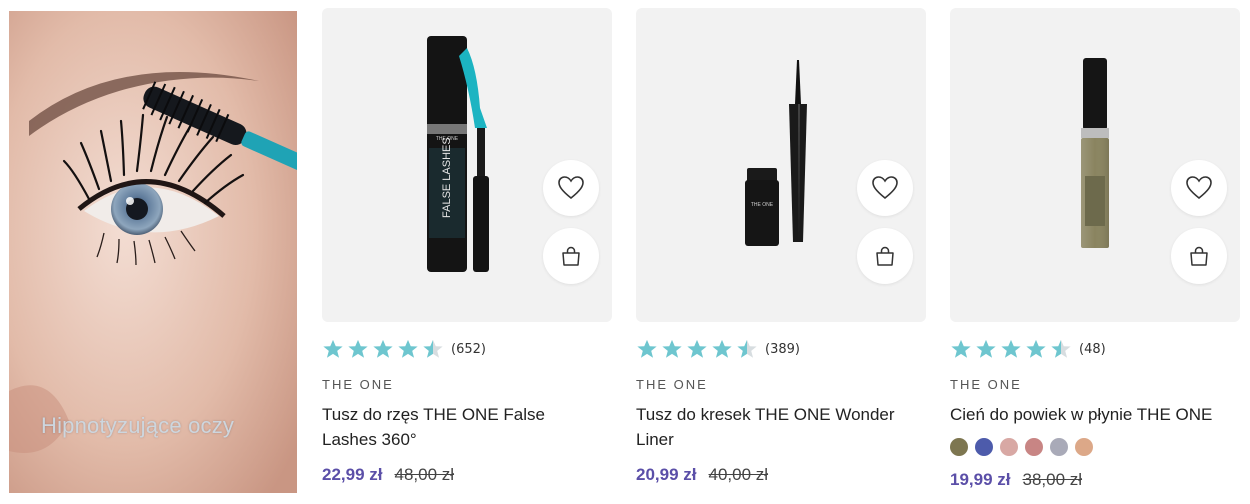 Image resolution: width=1250 pixels, height=504 pixels. What do you see at coordinates (468, 349) in the screenshot?
I see `rating-count: (652)` at bounding box center [468, 349].